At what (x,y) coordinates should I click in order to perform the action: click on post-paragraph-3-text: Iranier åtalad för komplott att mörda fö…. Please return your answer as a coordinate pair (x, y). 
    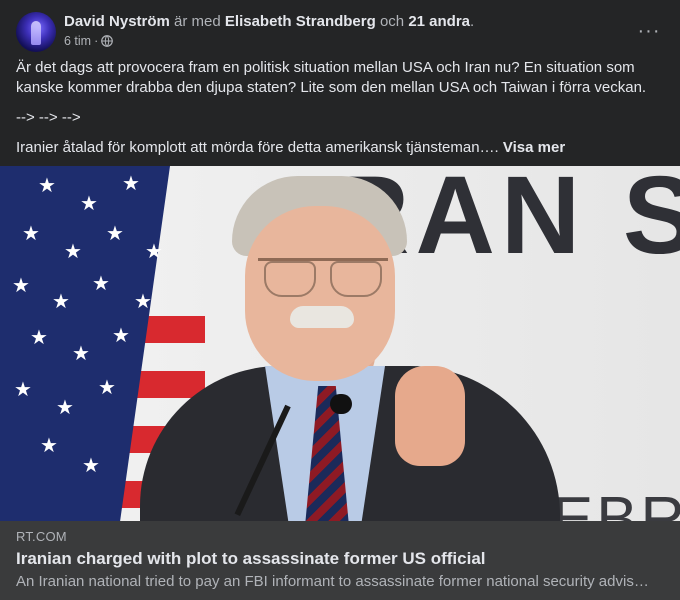
    Looking at the image, I should click on (257, 147).